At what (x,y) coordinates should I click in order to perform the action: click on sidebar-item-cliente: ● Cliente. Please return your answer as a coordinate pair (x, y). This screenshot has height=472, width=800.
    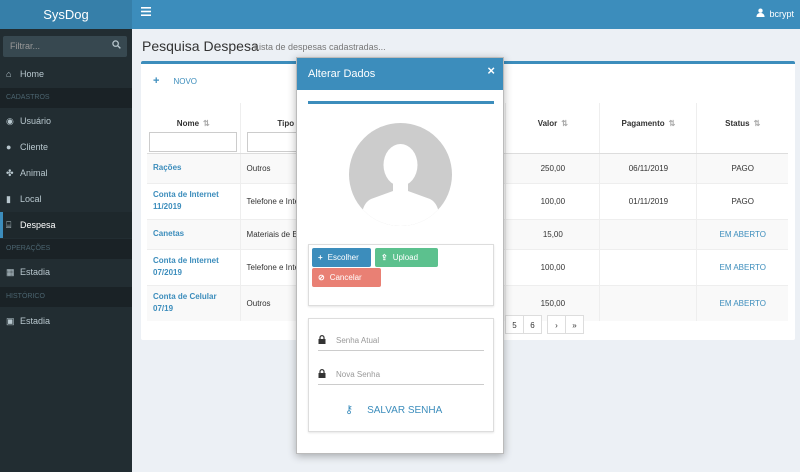
    Looking at the image, I should click on (66, 147).